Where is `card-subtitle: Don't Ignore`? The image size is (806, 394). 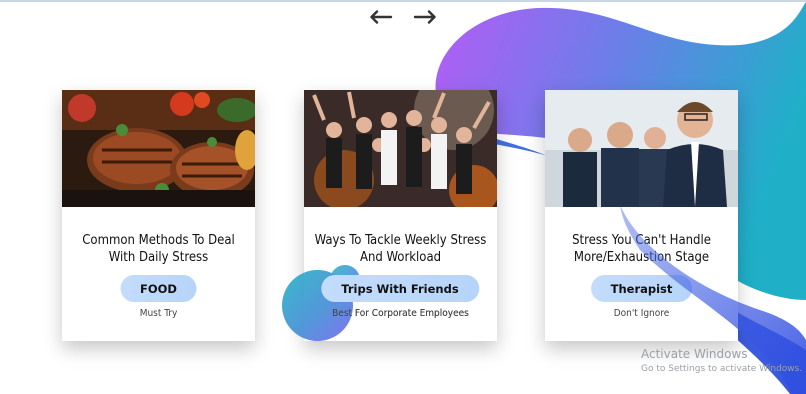 card-subtitle: Don't Ignore is located at coordinates (641, 313).